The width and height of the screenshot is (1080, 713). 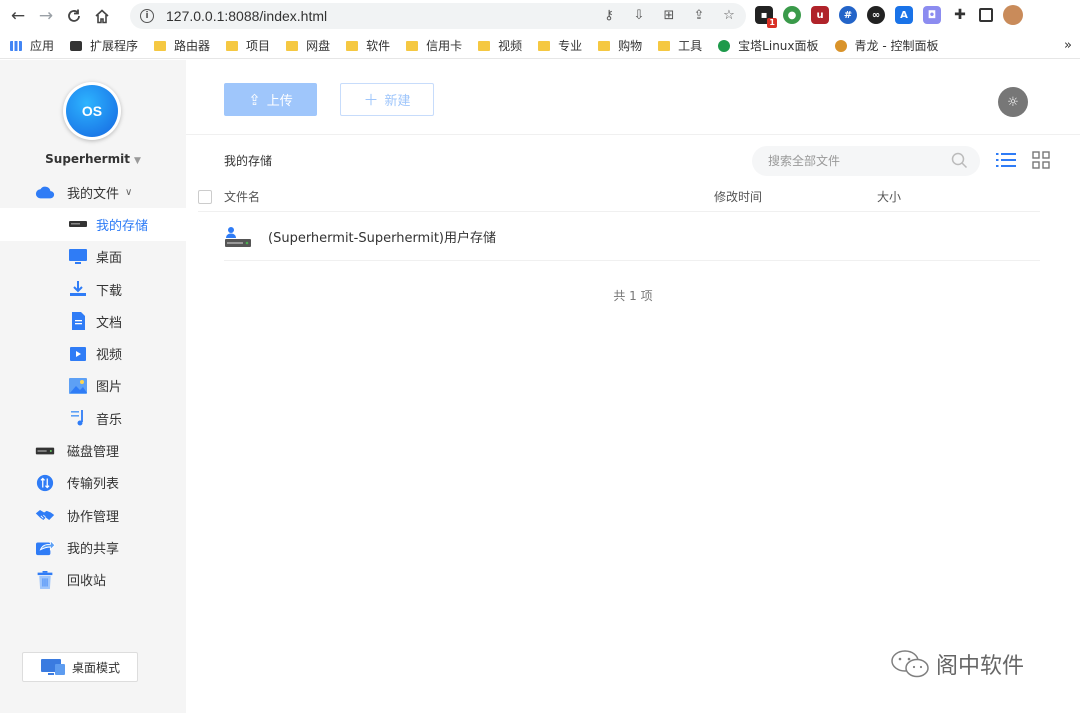 I want to click on column-name: 文件名, so click(x=242, y=196).